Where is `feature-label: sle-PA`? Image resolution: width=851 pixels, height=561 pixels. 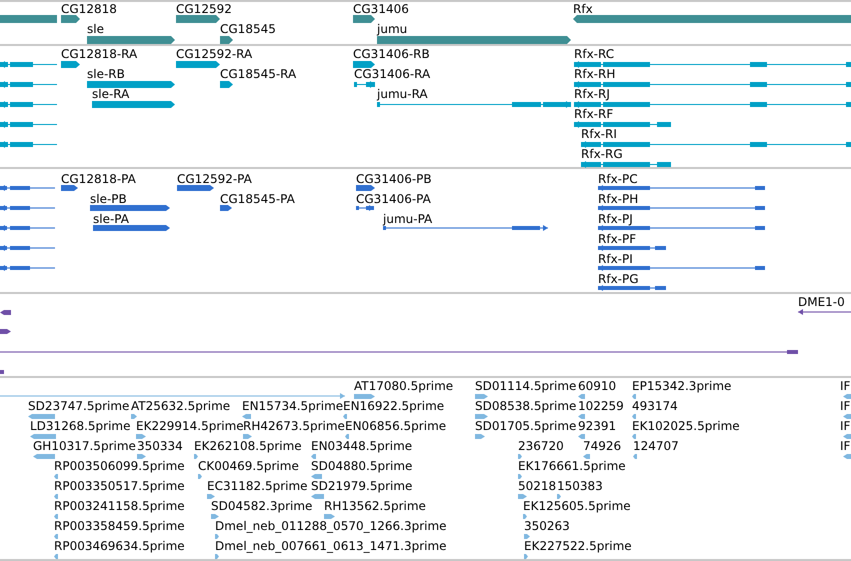 feature-label: sle-PA is located at coordinates (111, 219).